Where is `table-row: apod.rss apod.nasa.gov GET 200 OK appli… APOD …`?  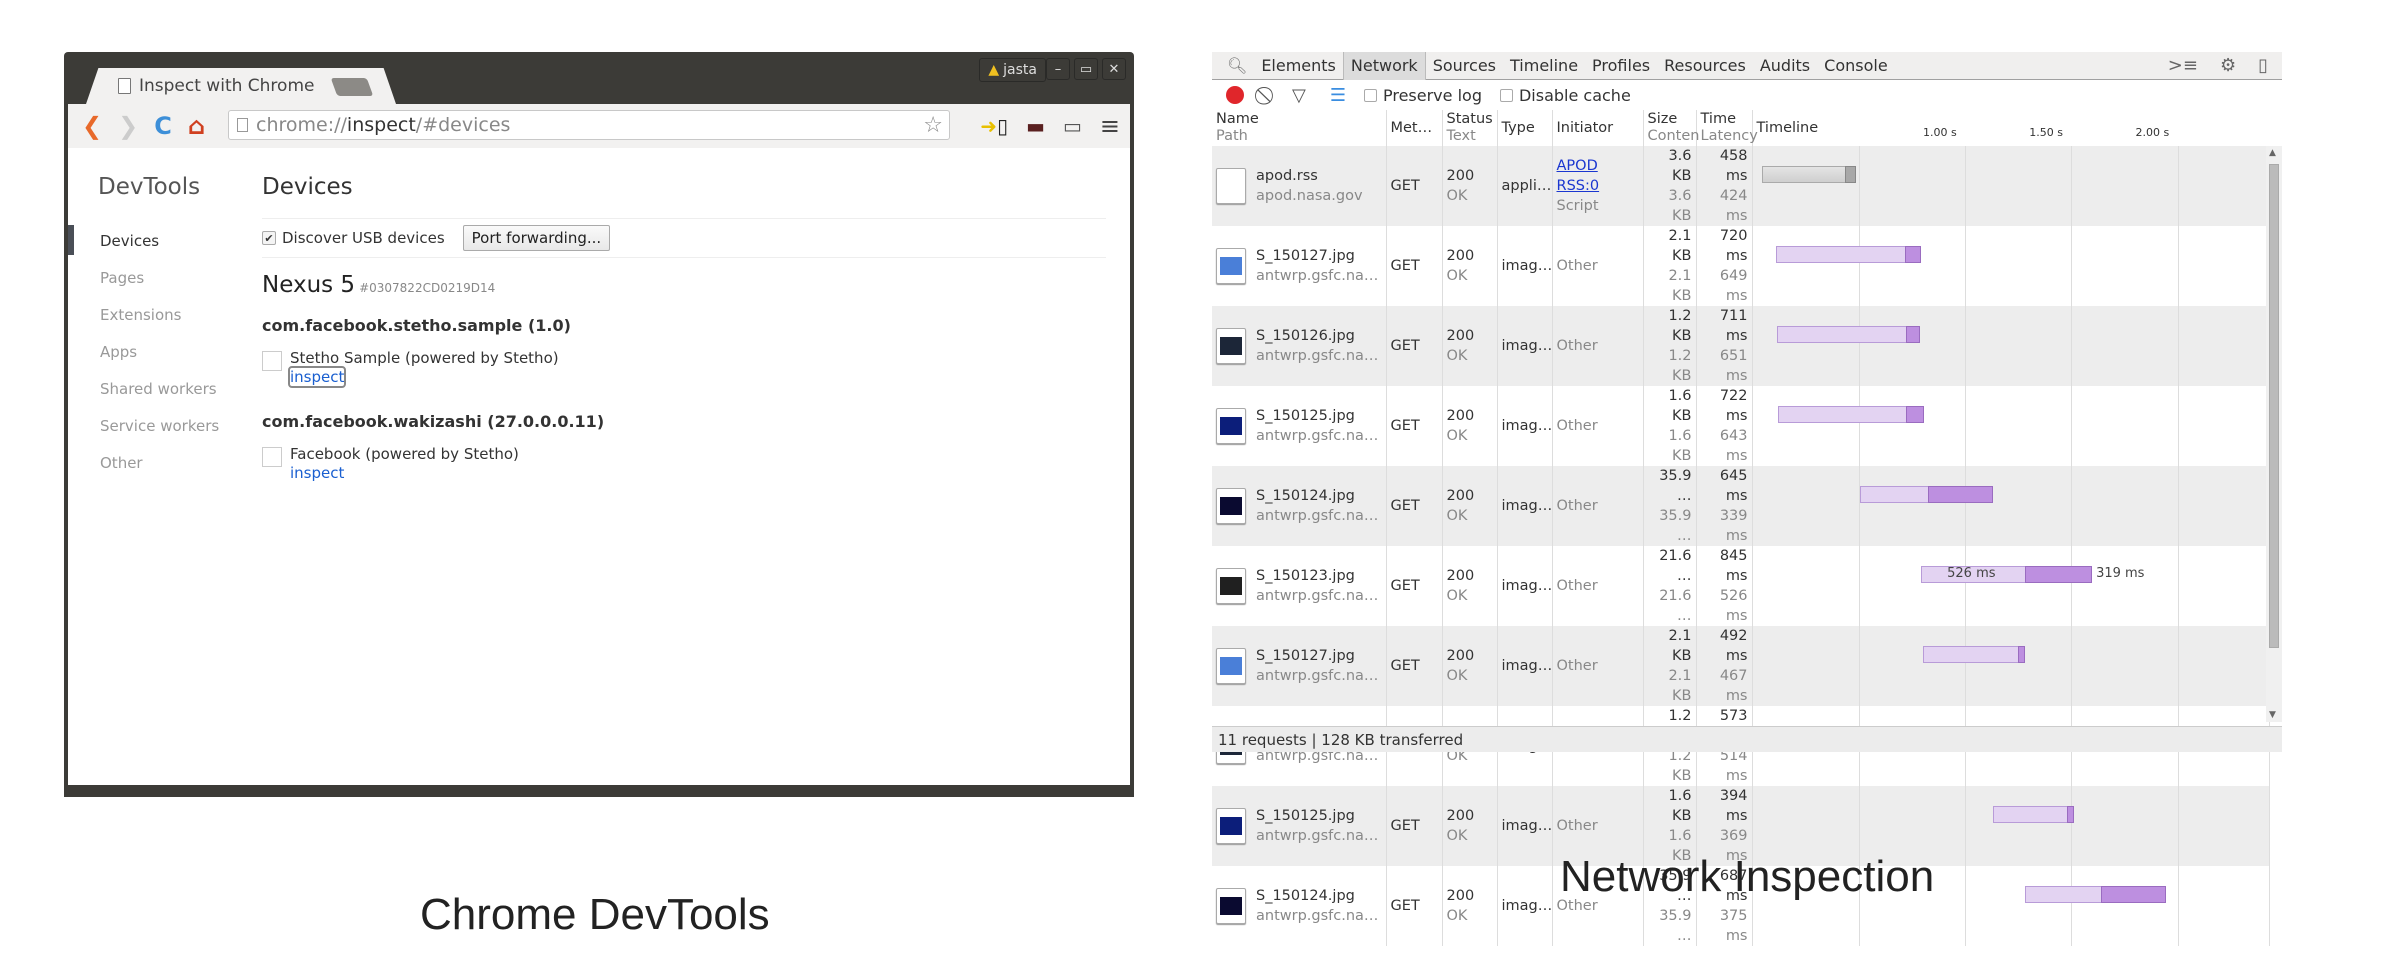 table-row: apod.rss apod.nasa.gov GET 200 OK appli… APOD … is located at coordinates (1741, 186).